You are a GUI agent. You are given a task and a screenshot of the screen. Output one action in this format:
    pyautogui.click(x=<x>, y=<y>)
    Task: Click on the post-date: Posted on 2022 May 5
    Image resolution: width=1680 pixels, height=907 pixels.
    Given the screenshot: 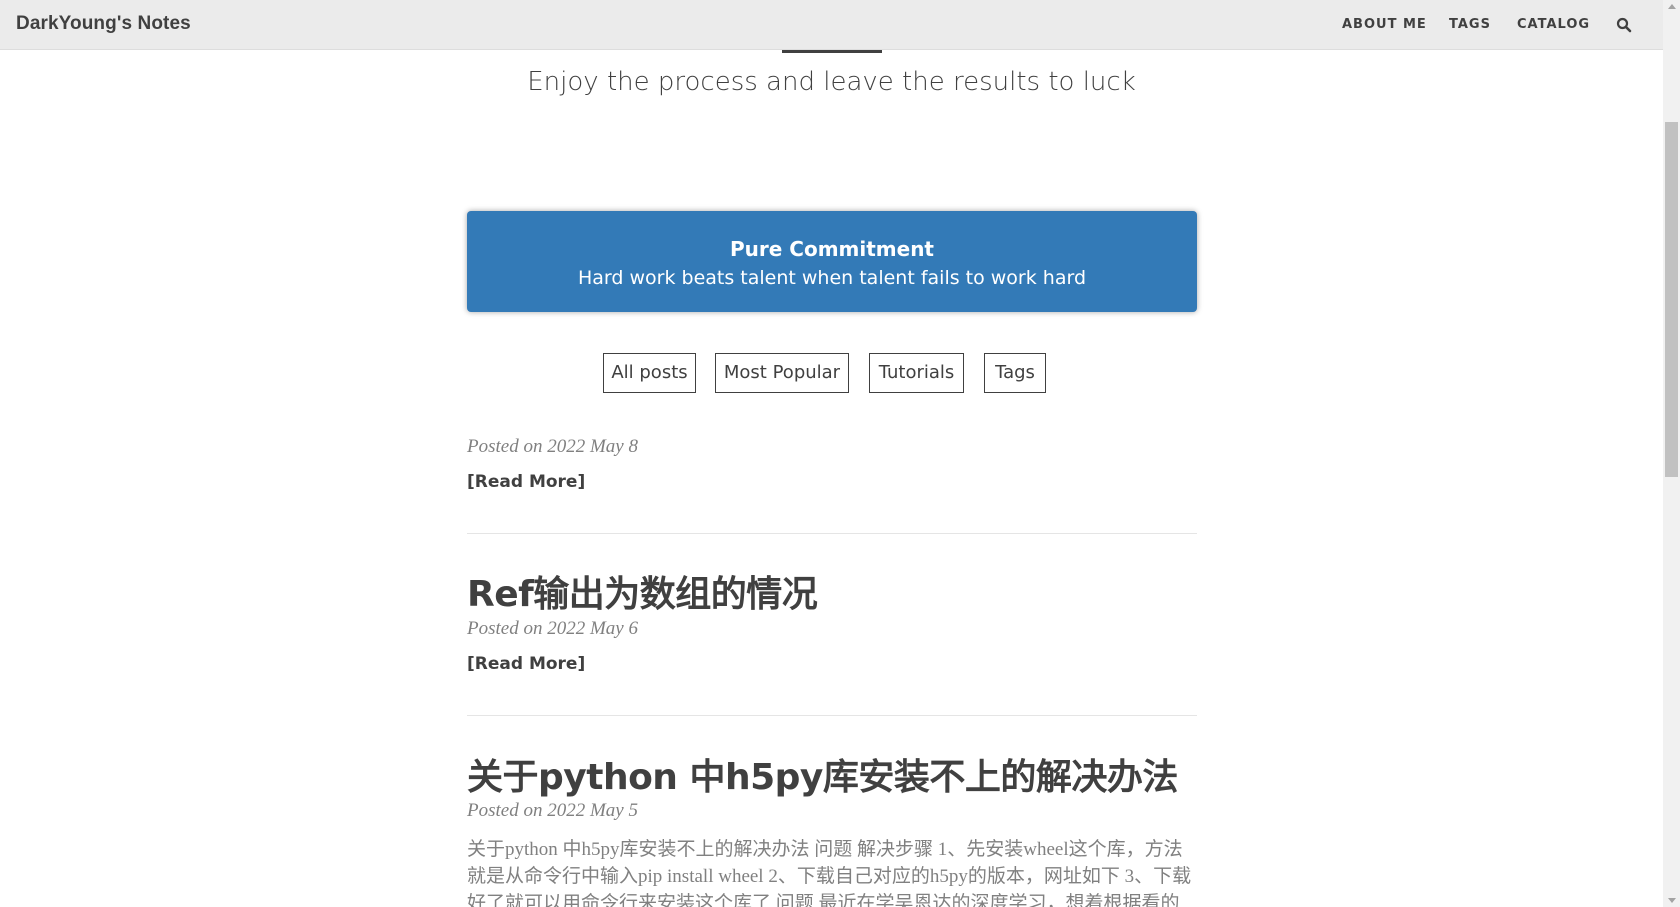 What is the action you would take?
    pyautogui.click(x=552, y=810)
    